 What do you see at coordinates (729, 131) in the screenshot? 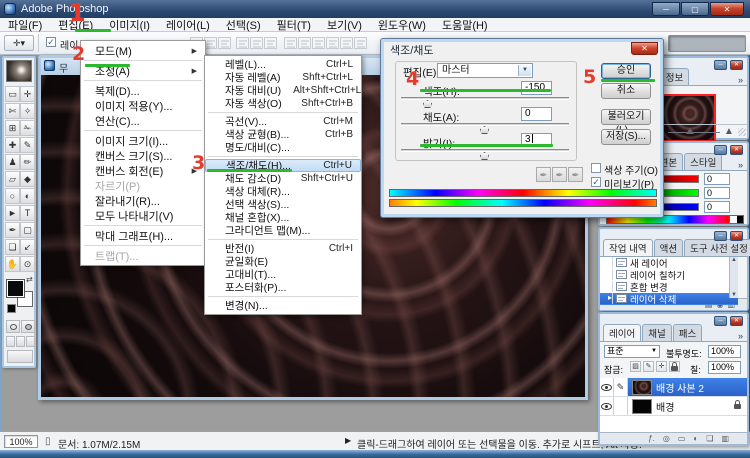
I see `zoom-in-icon: ▲` at bounding box center [729, 131].